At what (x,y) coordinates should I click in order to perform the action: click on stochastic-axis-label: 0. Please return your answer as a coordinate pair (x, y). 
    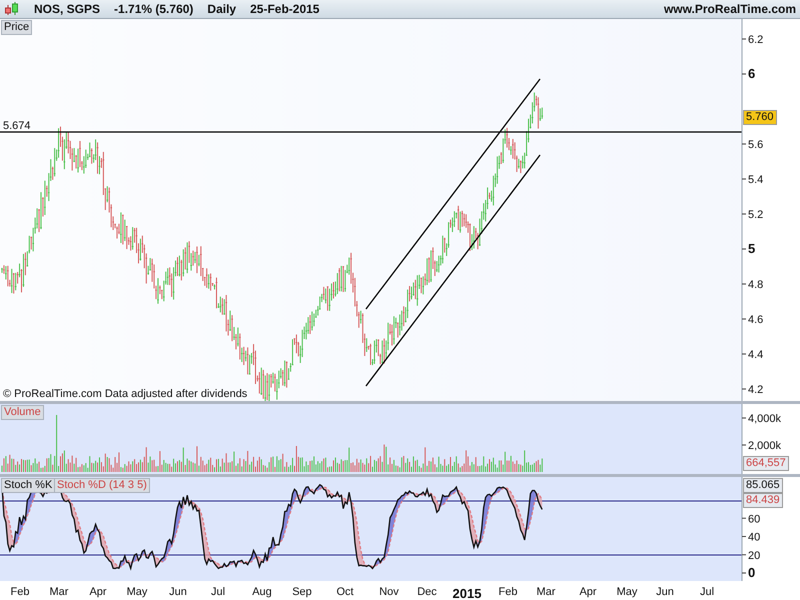
    Looking at the image, I should click on (749, 572).